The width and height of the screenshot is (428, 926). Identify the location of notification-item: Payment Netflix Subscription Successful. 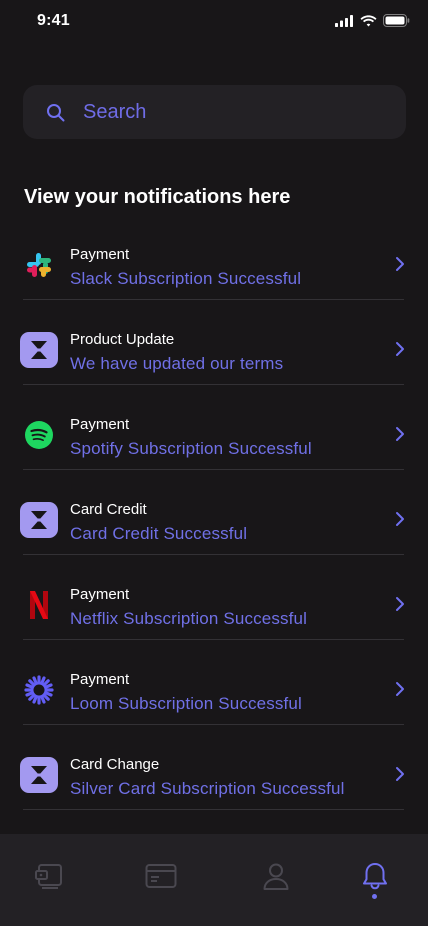
(214, 605).